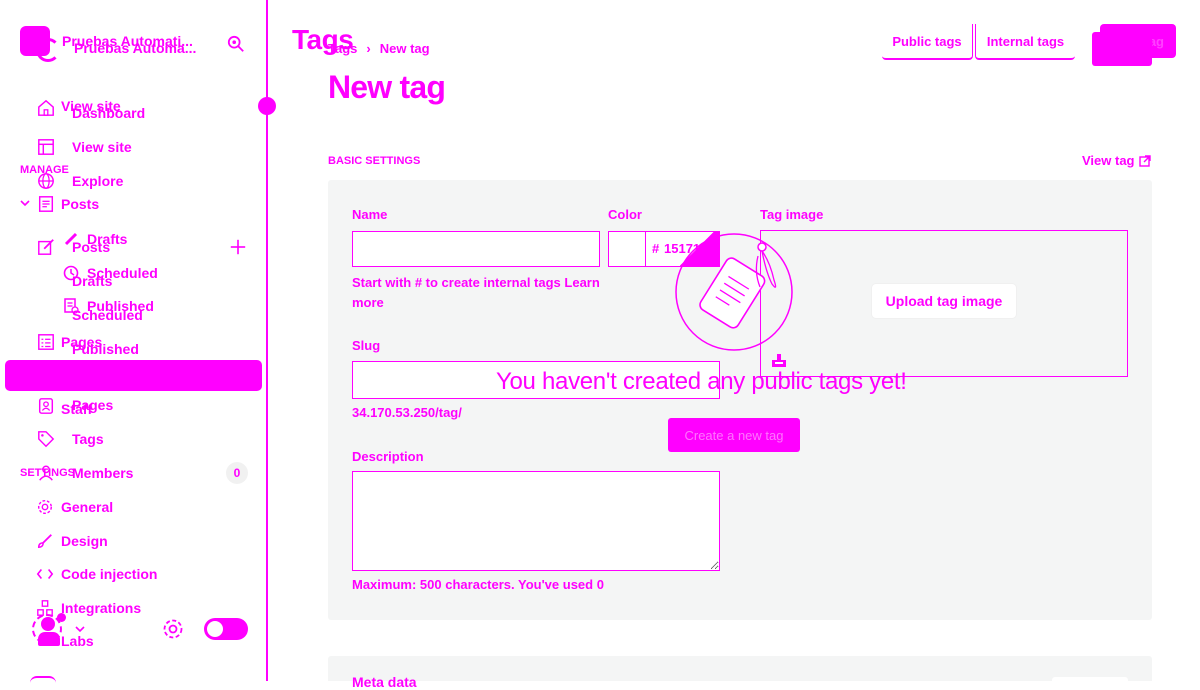 The image size is (1200, 690). Describe the element at coordinates (736, 293) in the screenshot. I see `empty-state-illustration` at that location.